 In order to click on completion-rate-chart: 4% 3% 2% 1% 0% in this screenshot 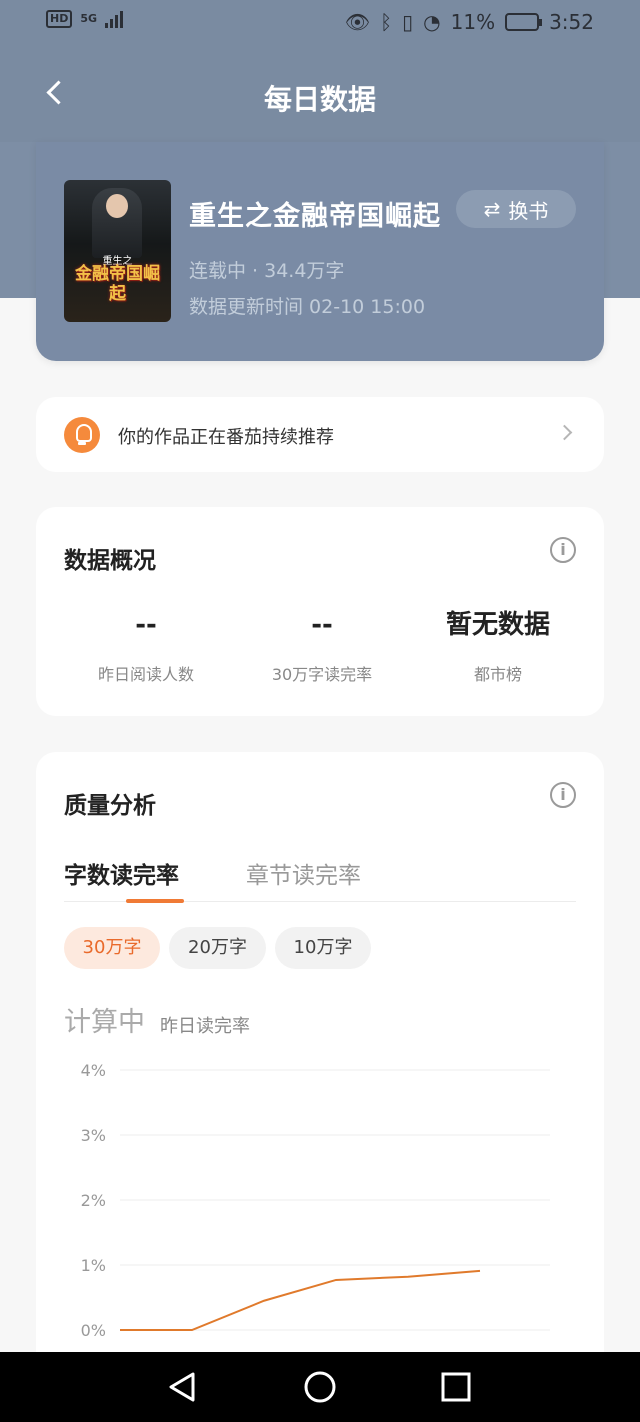, I will do `click(315, 1200)`.